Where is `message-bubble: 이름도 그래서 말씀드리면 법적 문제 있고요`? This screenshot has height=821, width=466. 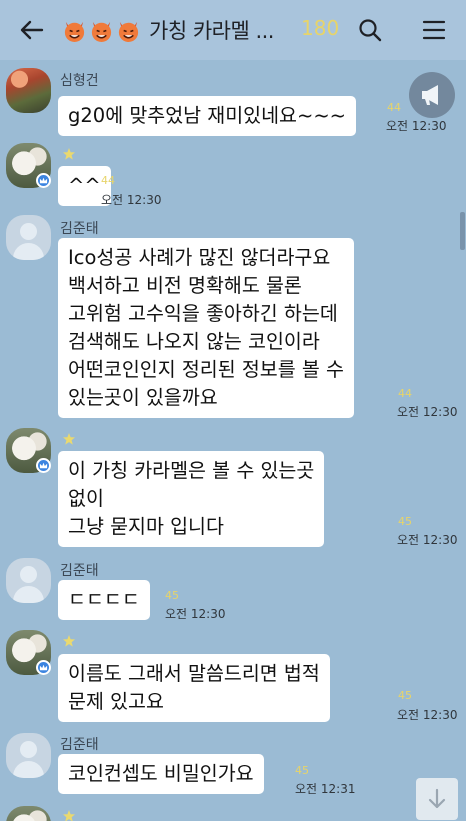
message-bubble: 이름도 그래서 말씀드리면 법적 문제 있고요 is located at coordinates (194, 688).